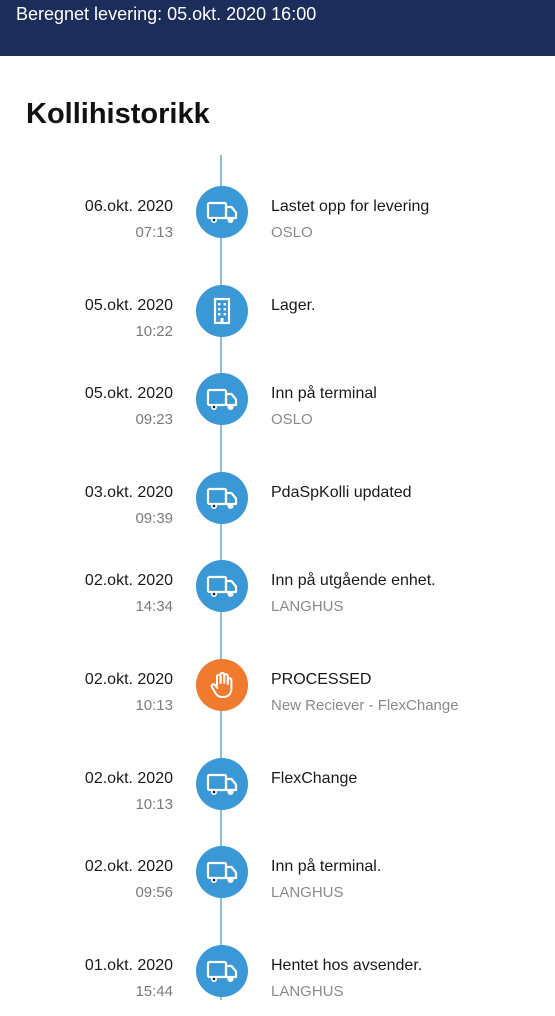 The image size is (555, 1016). Describe the element at coordinates (347, 965) in the screenshot. I see `event-title: Hentet hos avsender.` at that location.